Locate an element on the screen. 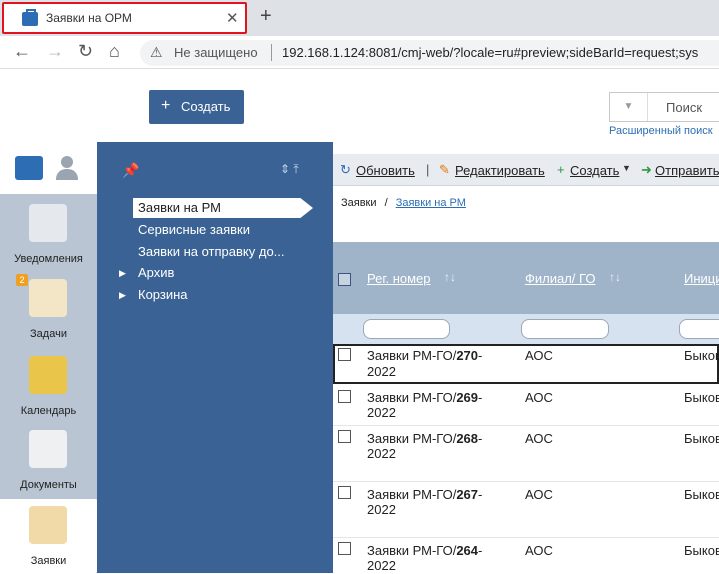 Image resolution: width=719 pixels, height=574 pixels. reg-number-cell: Заявки РМ-ГО/269- is located at coordinates (425, 397).